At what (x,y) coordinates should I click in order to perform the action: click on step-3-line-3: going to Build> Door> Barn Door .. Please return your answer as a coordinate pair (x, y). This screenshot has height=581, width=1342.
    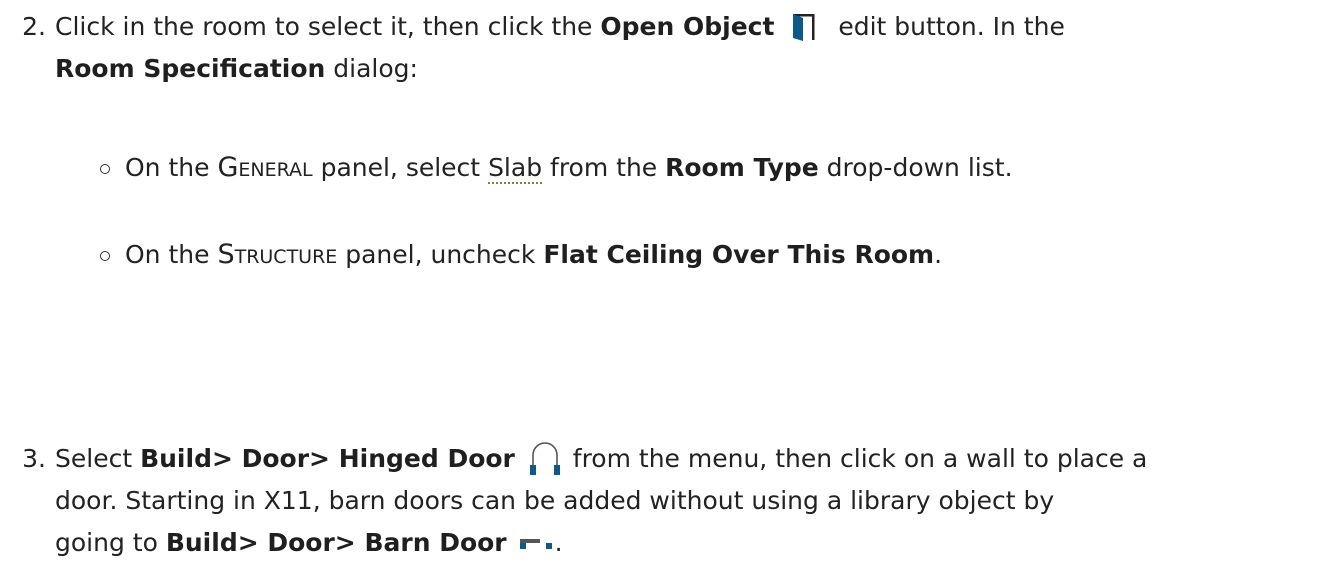
    Looking at the image, I should click on (309, 542).